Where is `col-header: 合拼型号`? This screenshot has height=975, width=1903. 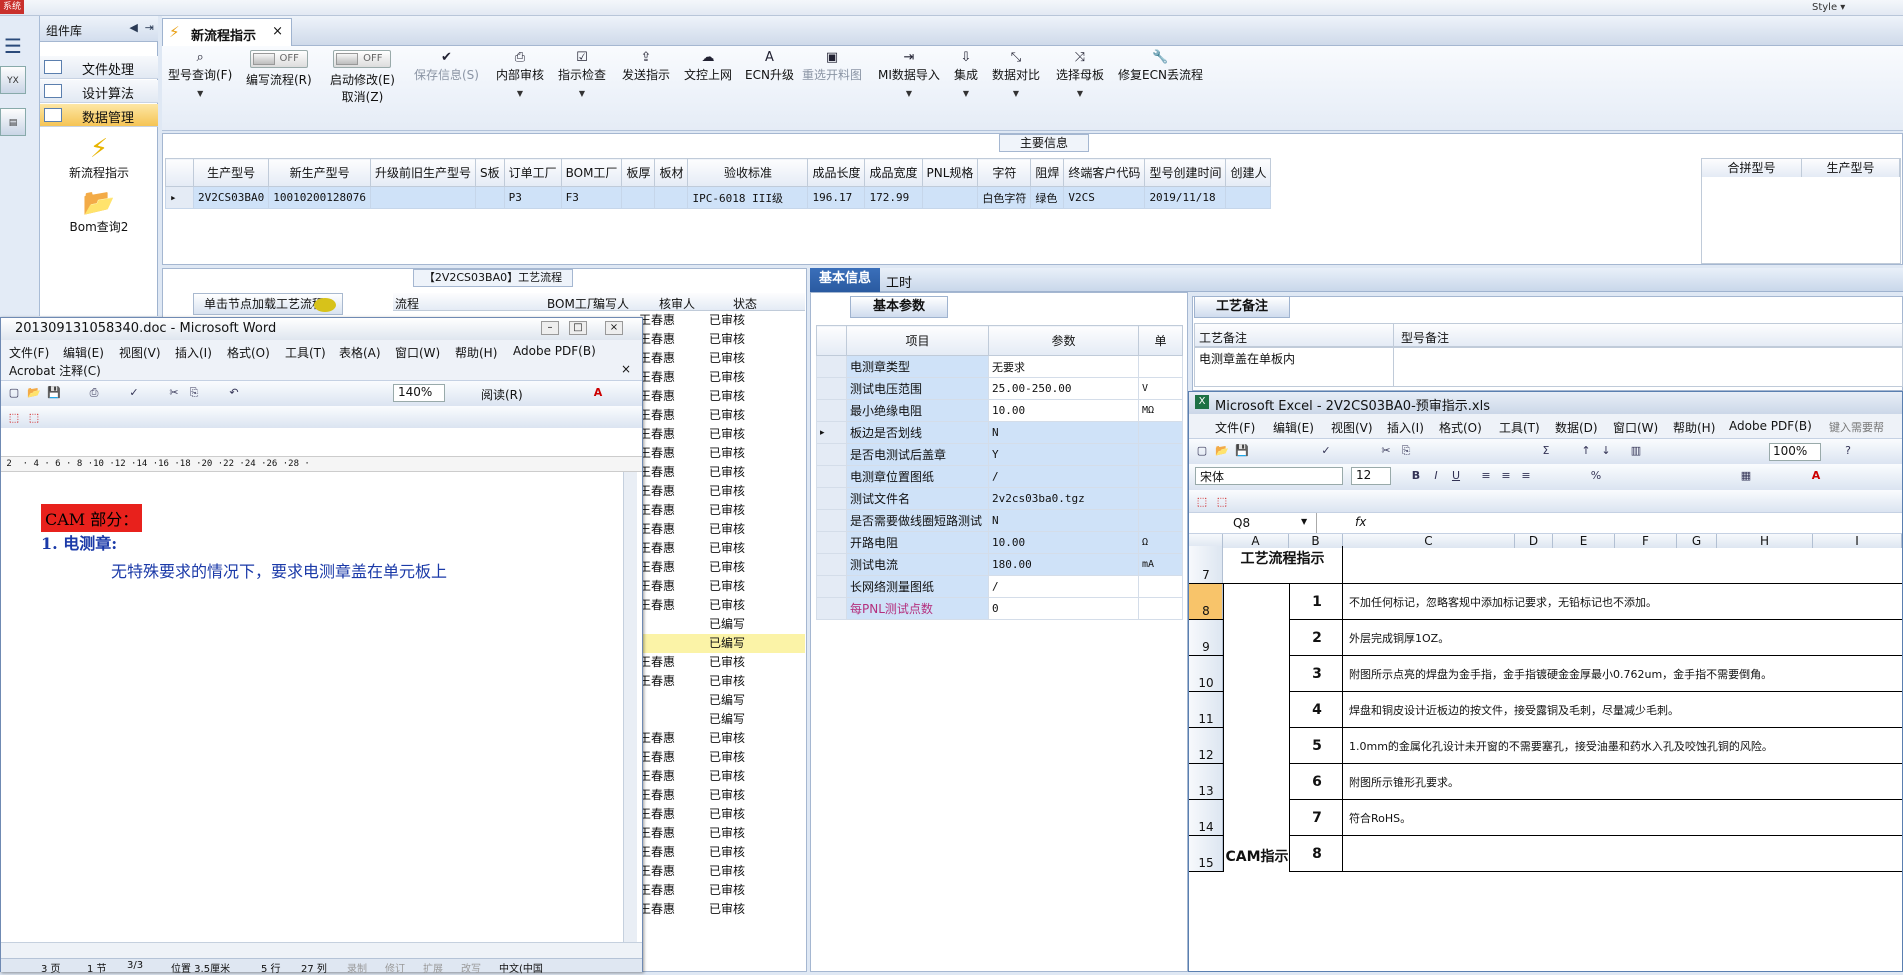
col-header: 合拼型号 is located at coordinates (1752, 168).